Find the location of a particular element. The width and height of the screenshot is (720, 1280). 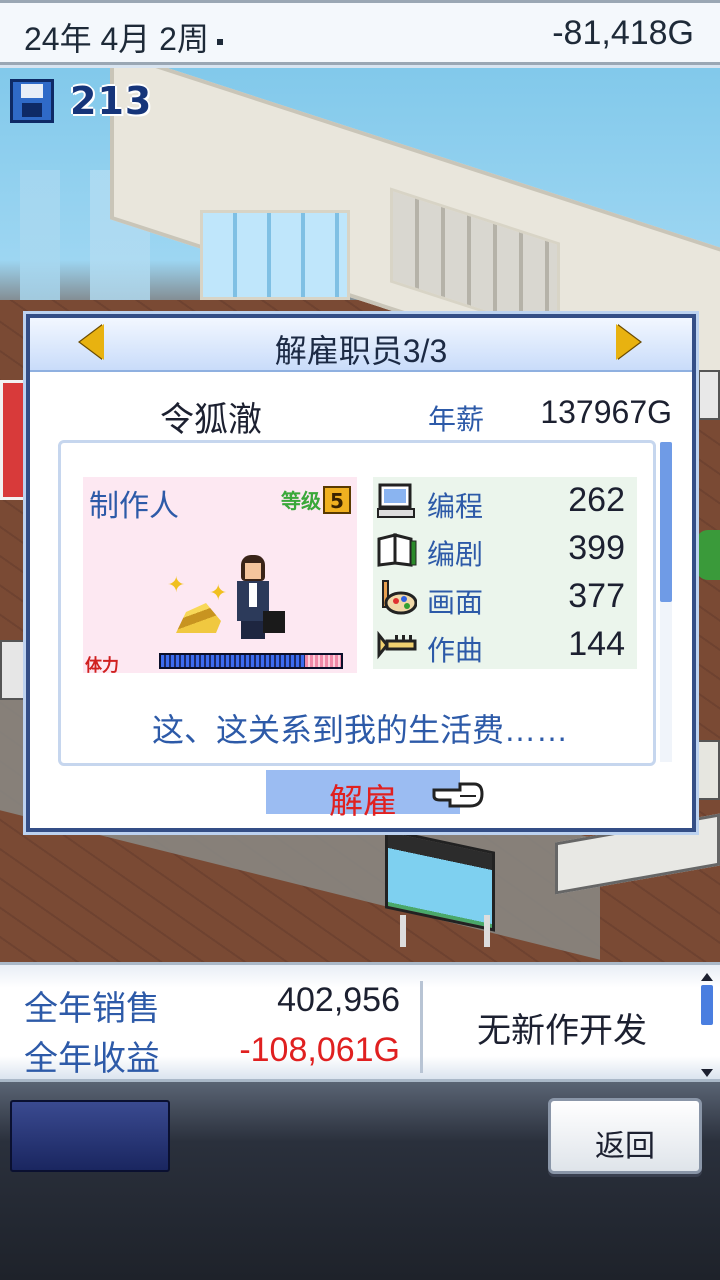

stat-row-programming: 编程 262 is located at coordinates (505, 501).